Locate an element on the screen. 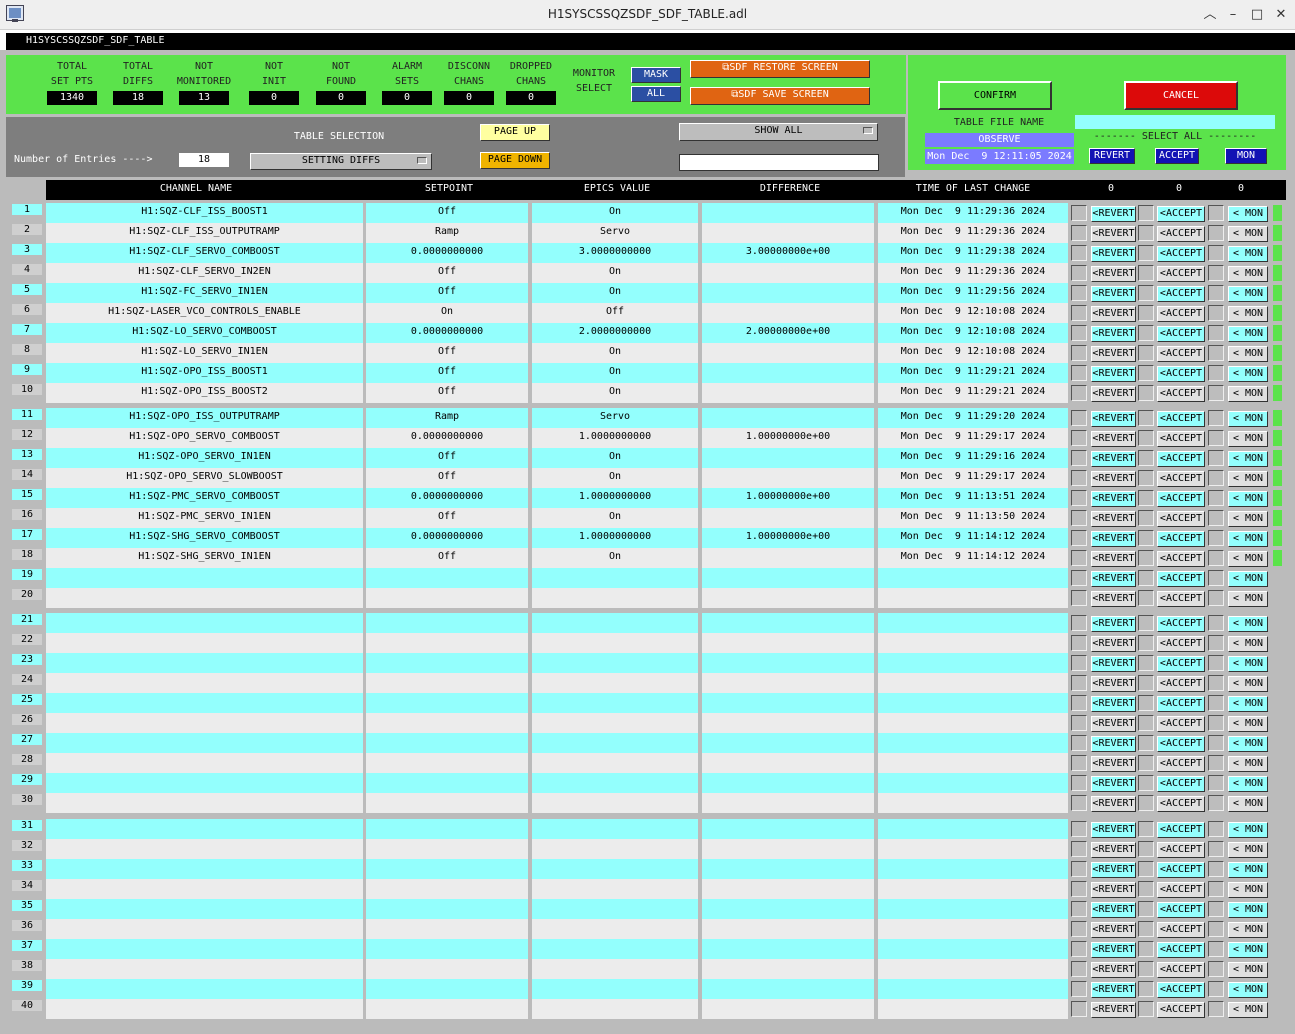 This screenshot has height=1034, width=1295. chevron-up-icon: ︿ is located at coordinates (1210, 15).